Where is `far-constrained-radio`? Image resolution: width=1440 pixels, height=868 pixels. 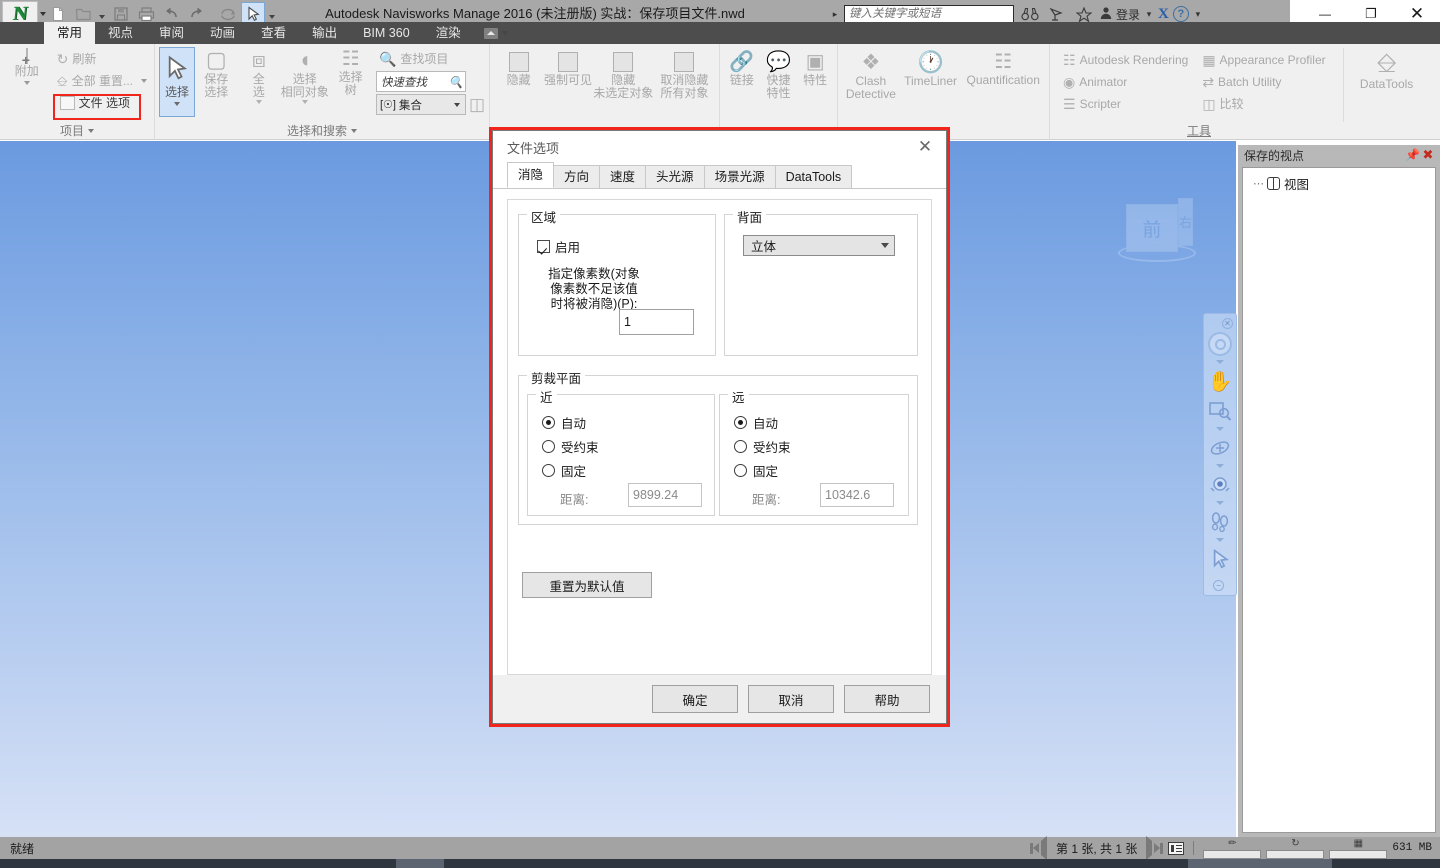 far-constrained-radio is located at coordinates (740, 446).